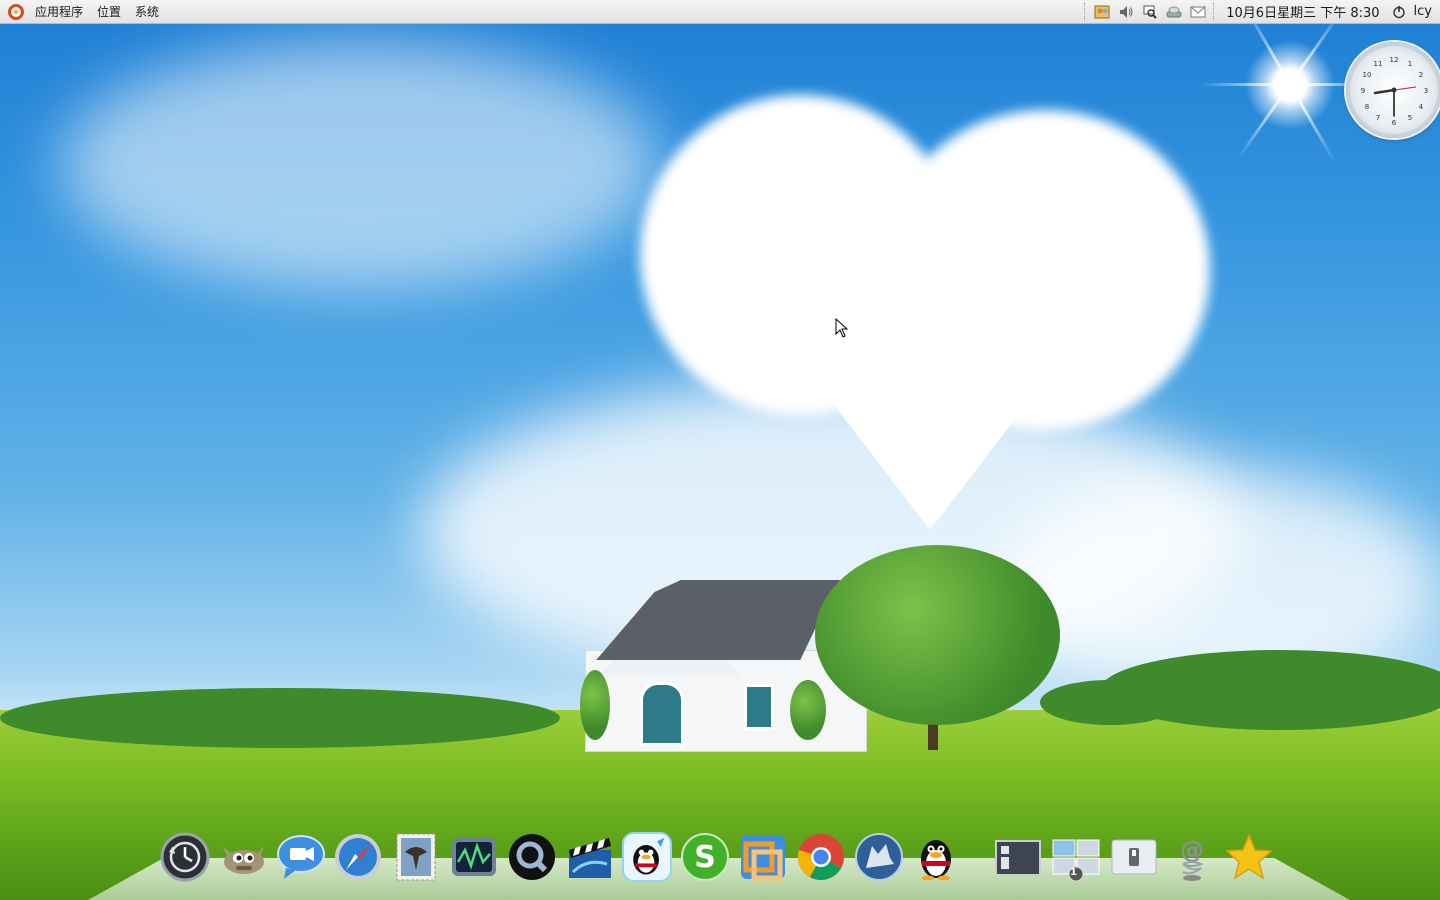  I want to click on clock-numeral: 10, so click(1367, 75).